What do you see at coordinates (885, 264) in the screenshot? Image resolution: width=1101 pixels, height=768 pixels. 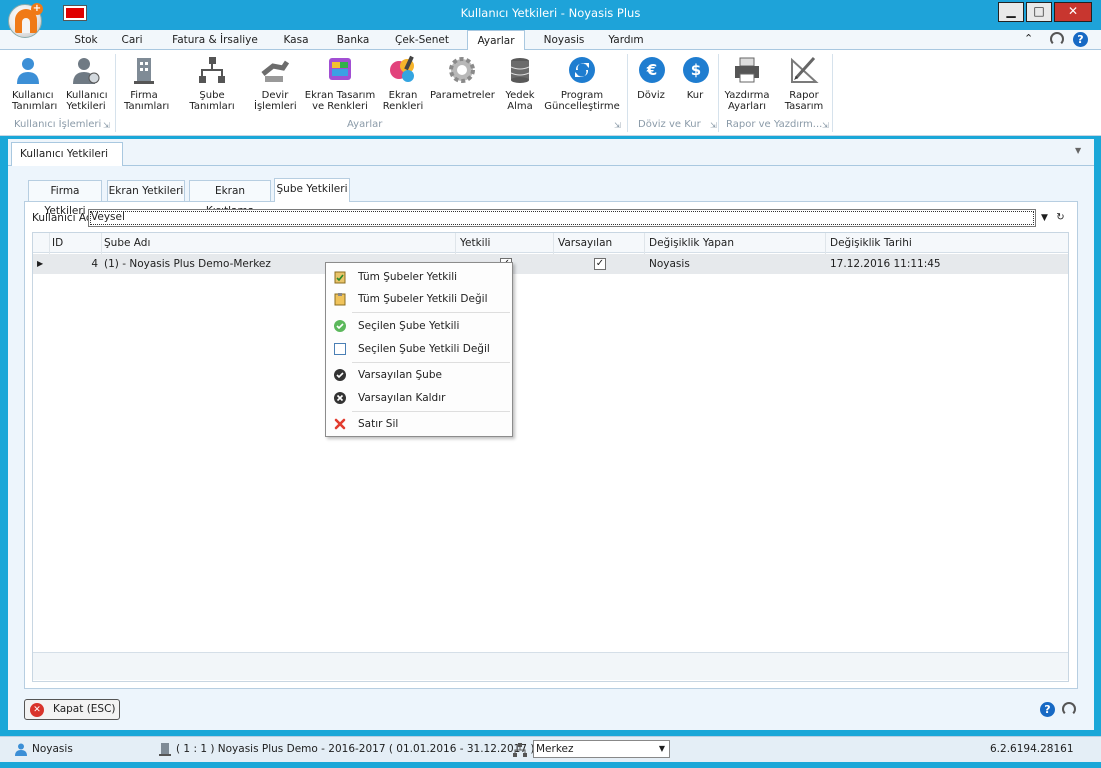 I see `cell-degisiklik-tarihi: 17.12.2016 11:11:45` at bounding box center [885, 264].